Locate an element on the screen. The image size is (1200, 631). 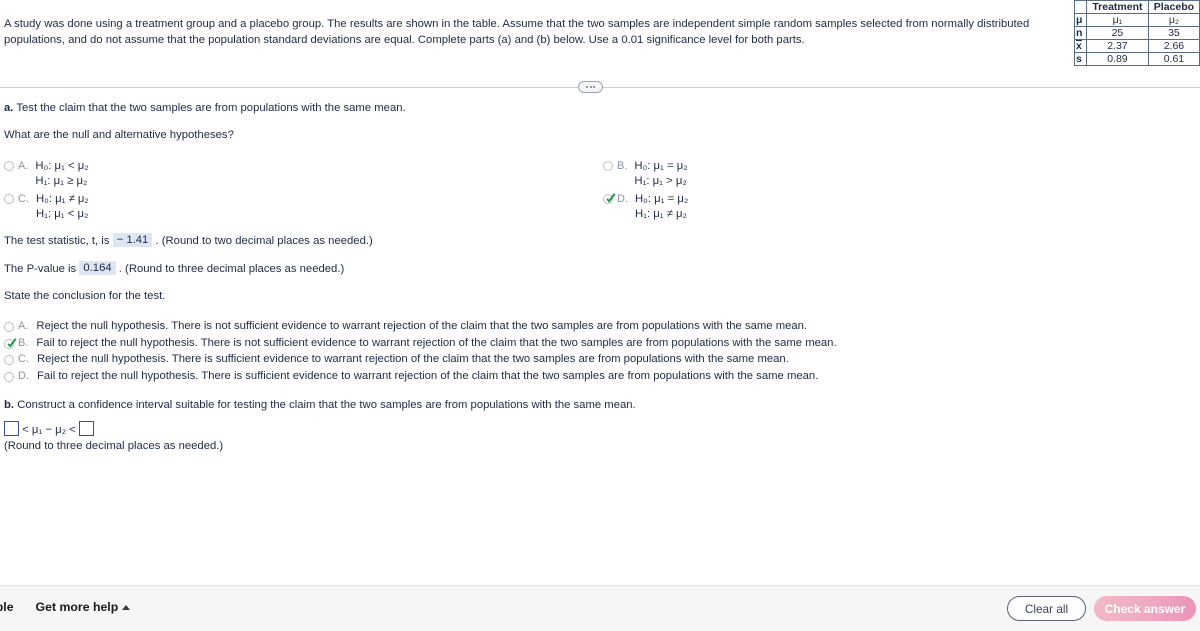
cell-mu-placebo: μ₂ is located at coordinates (1173, 20).